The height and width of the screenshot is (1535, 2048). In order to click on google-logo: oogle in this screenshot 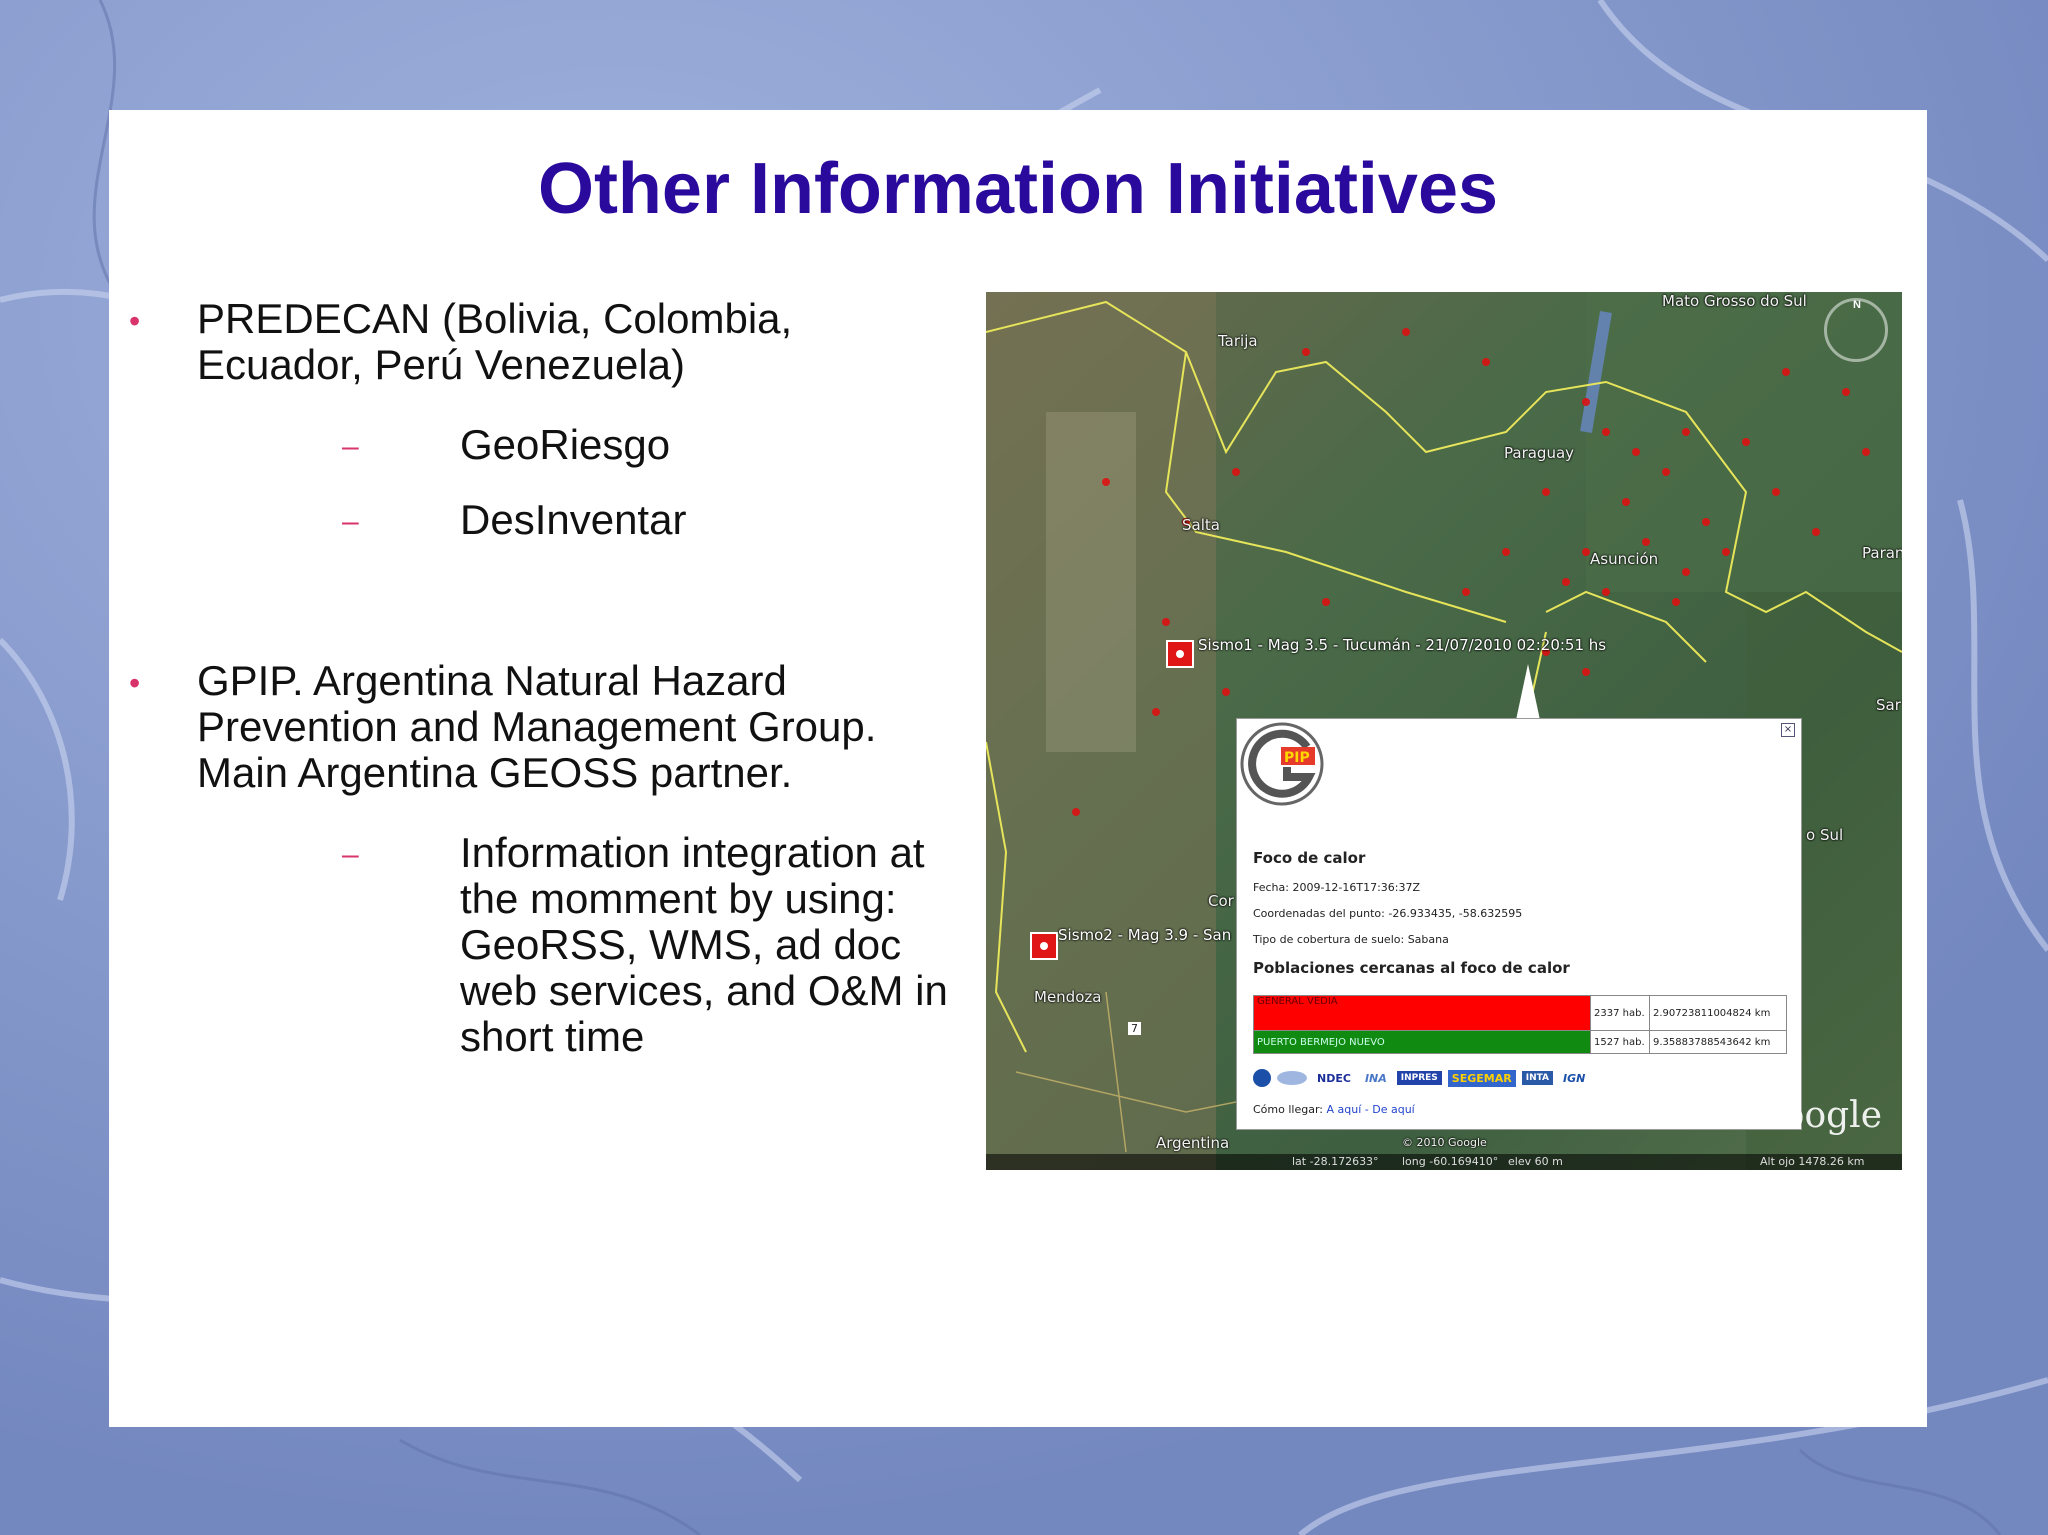, I will do `click(1832, 1115)`.